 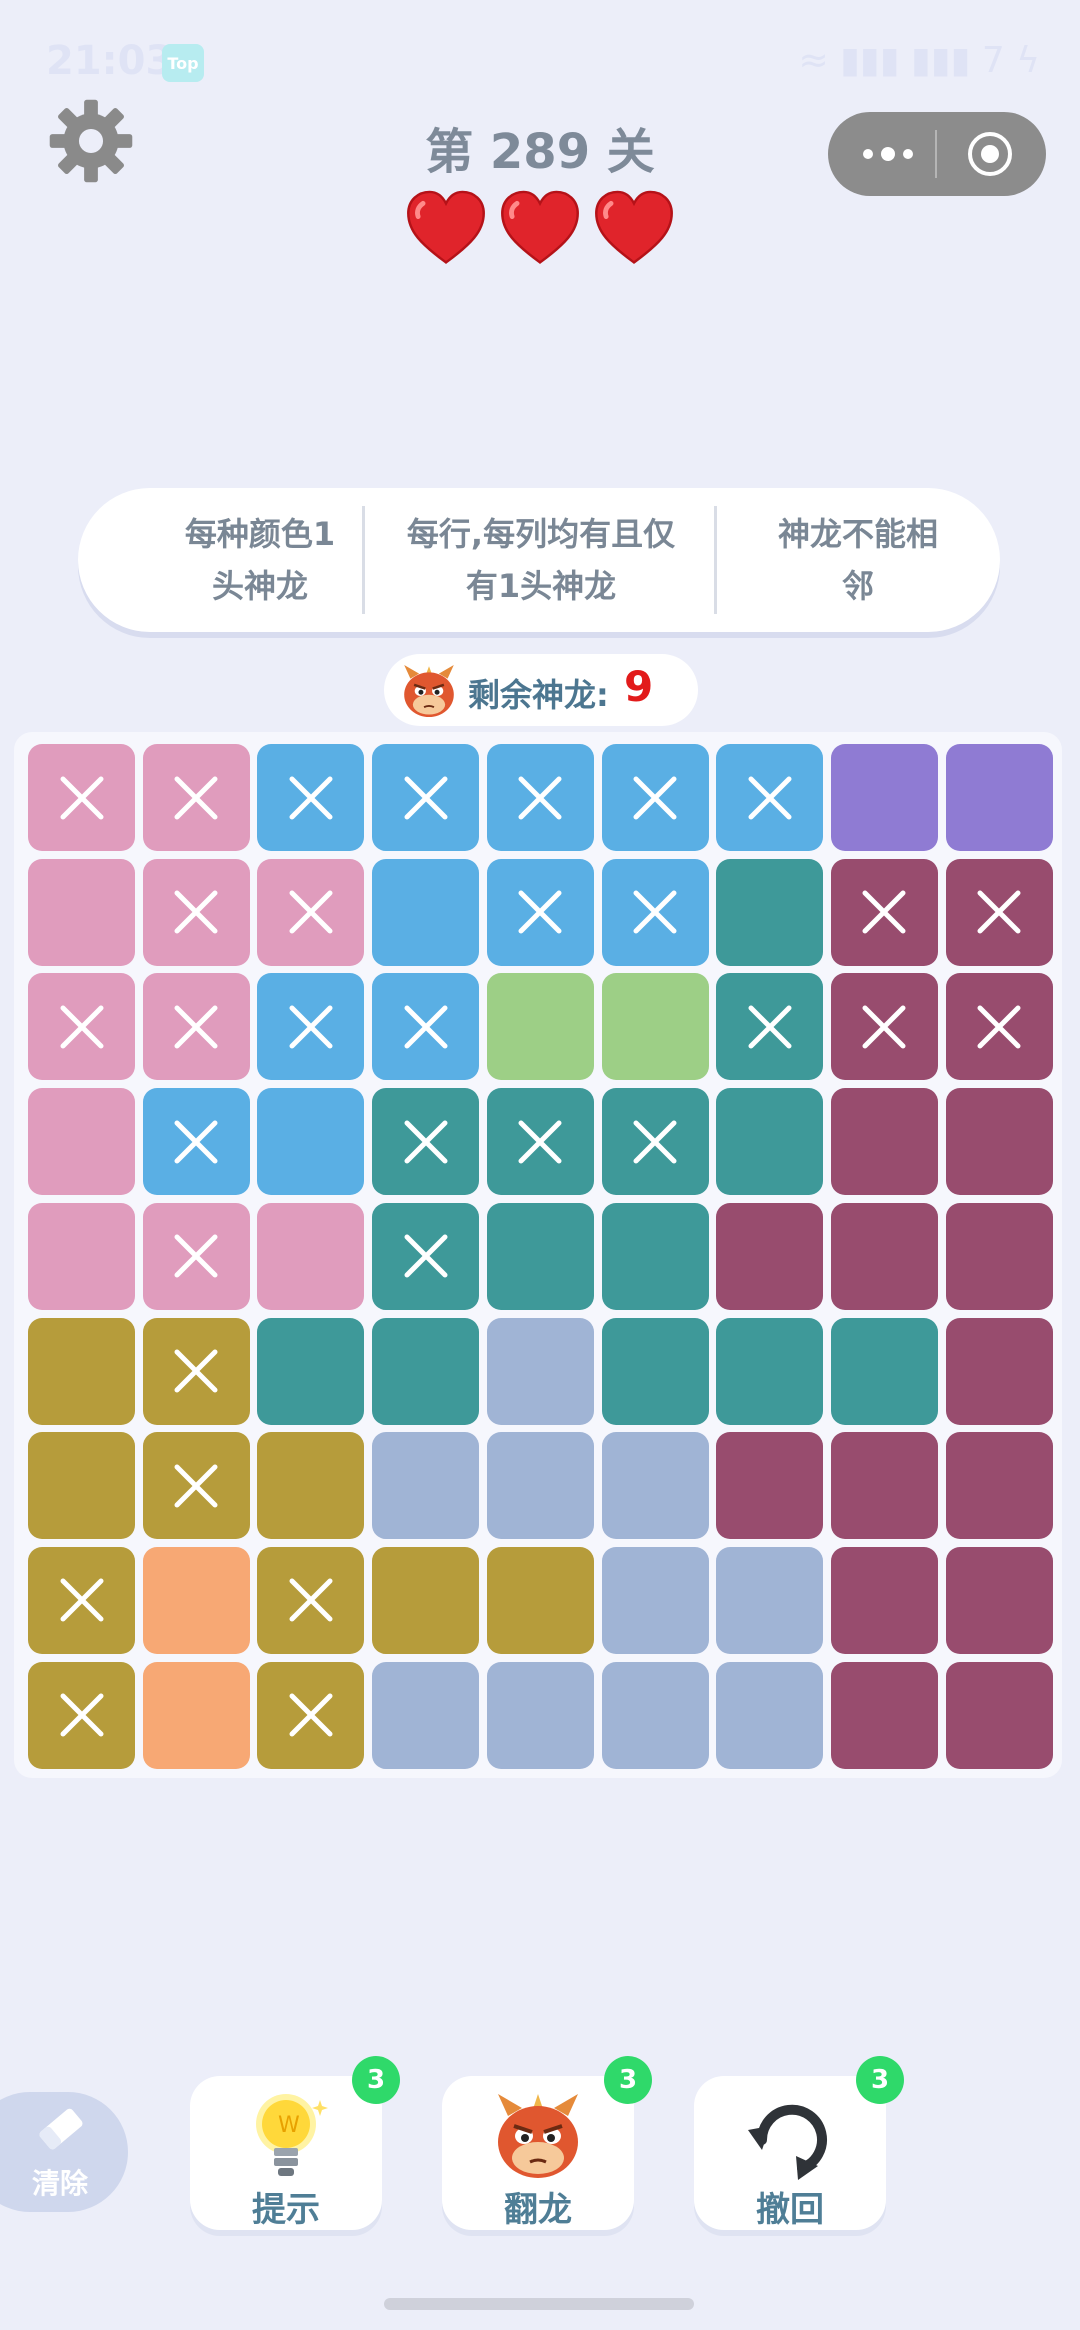 I want to click on board-cell-r7-c9, so click(x=999, y=1486).